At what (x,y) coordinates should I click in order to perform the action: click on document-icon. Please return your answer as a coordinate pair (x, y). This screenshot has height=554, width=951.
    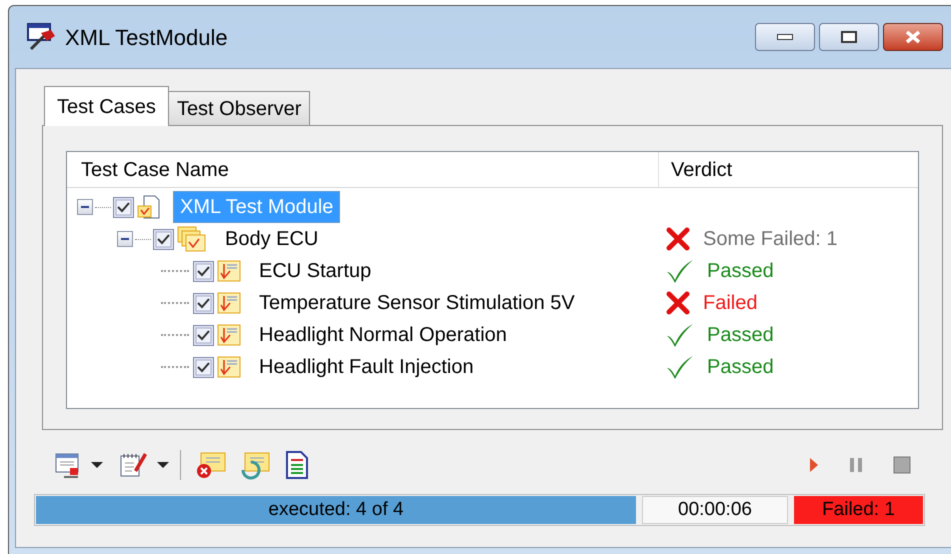
    Looking at the image, I should click on (297, 465).